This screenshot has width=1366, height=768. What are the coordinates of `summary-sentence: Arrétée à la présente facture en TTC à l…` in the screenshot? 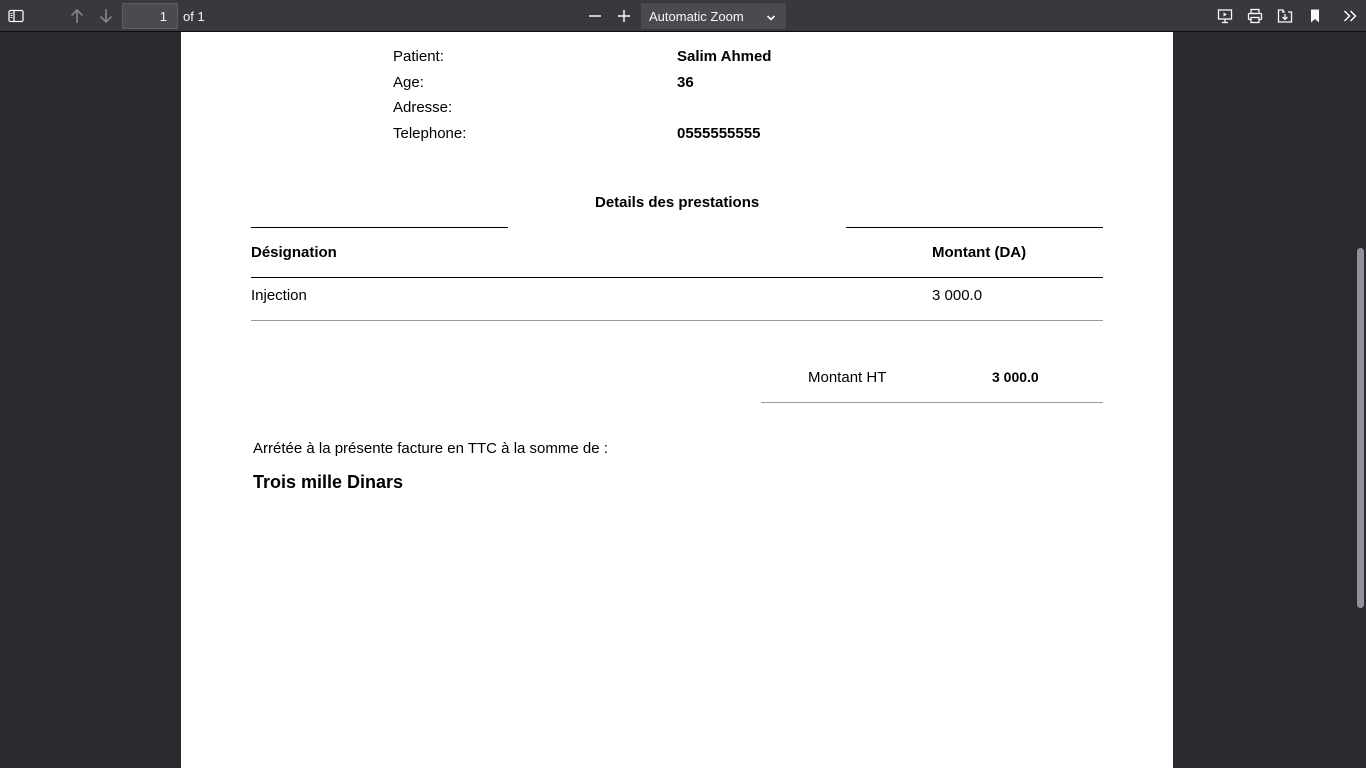 It's located at (430, 448).